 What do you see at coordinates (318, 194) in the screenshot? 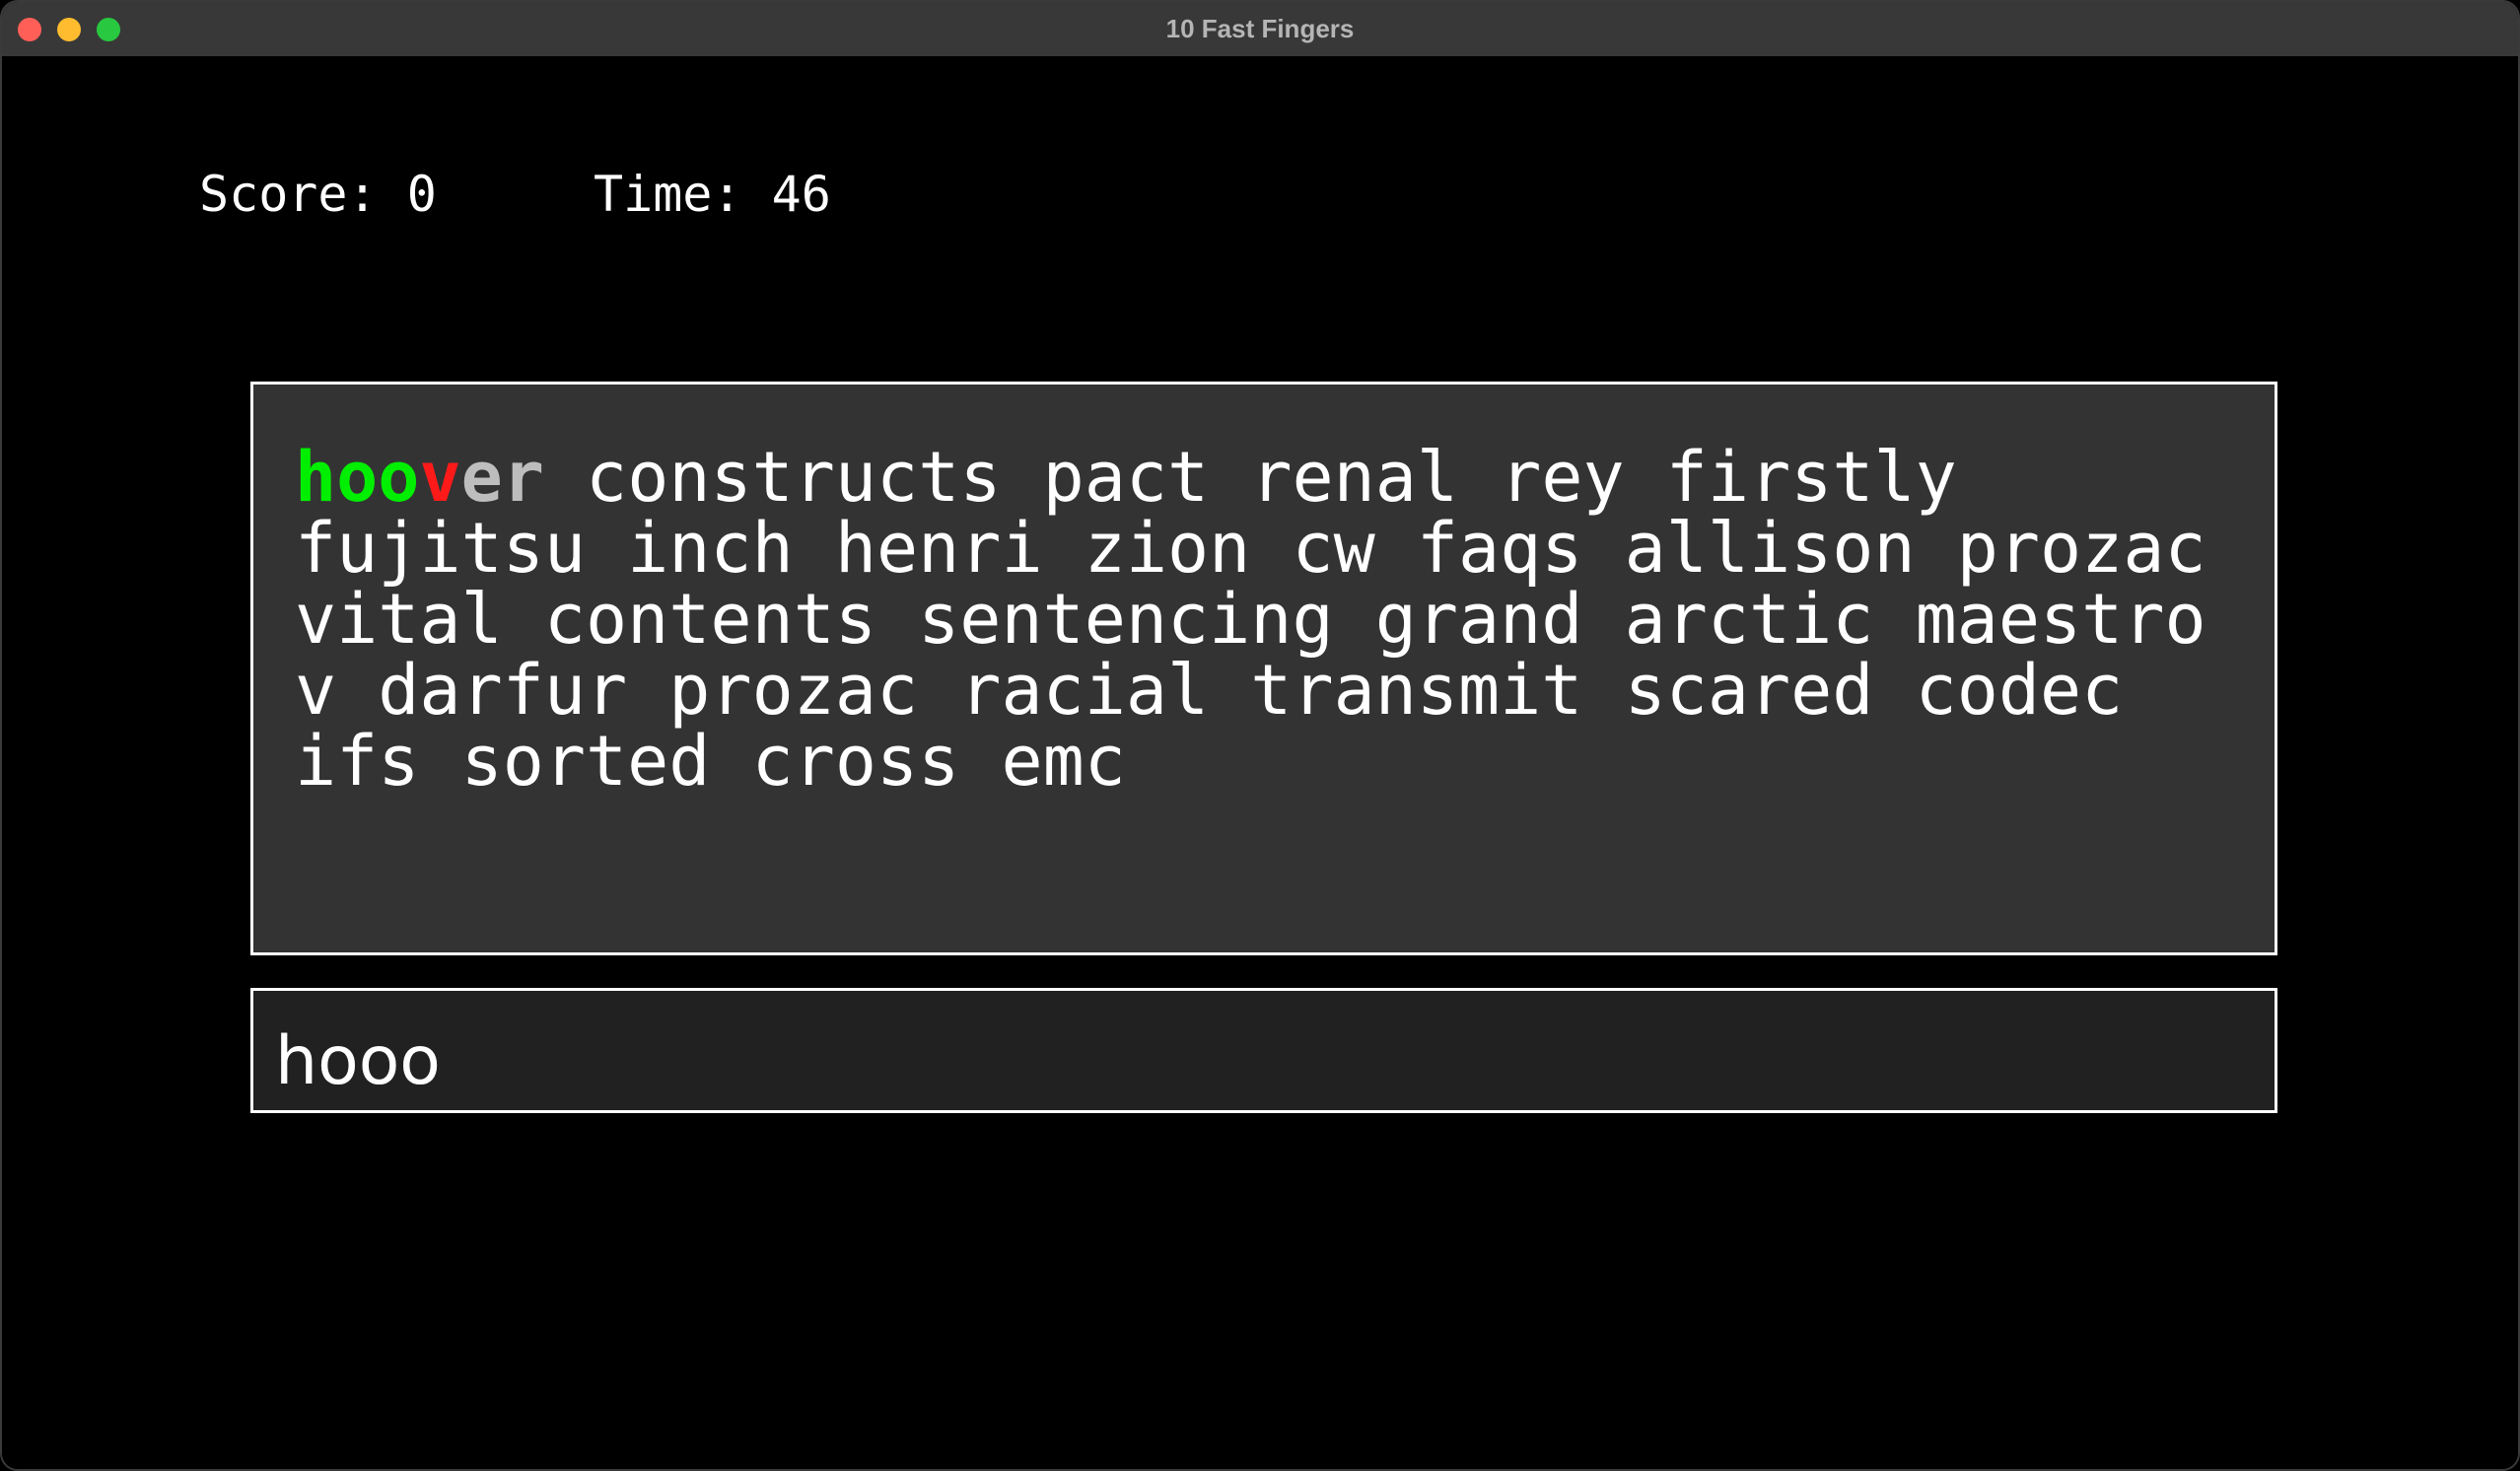
I see `score-display: Score: 0` at bounding box center [318, 194].